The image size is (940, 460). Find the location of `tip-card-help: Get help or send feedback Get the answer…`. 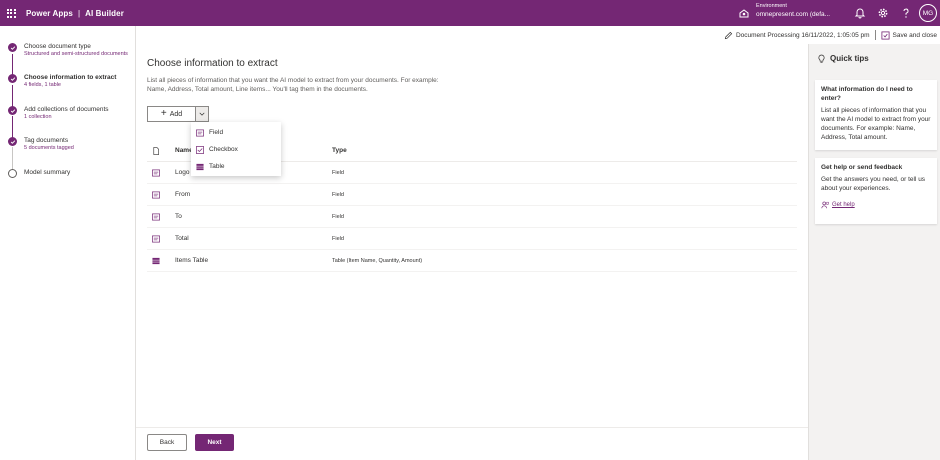

tip-card-help: Get help or send feedback Get the answer… is located at coordinates (876, 191).